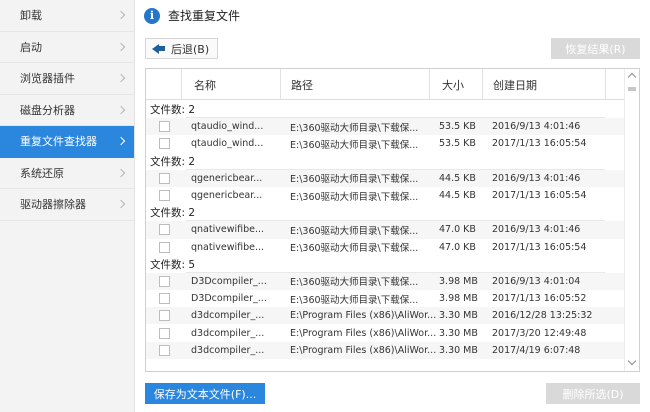  What do you see at coordinates (159, 49) in the screenshot?
I see `back-arrow-icon` at bounding box center [159, 49].